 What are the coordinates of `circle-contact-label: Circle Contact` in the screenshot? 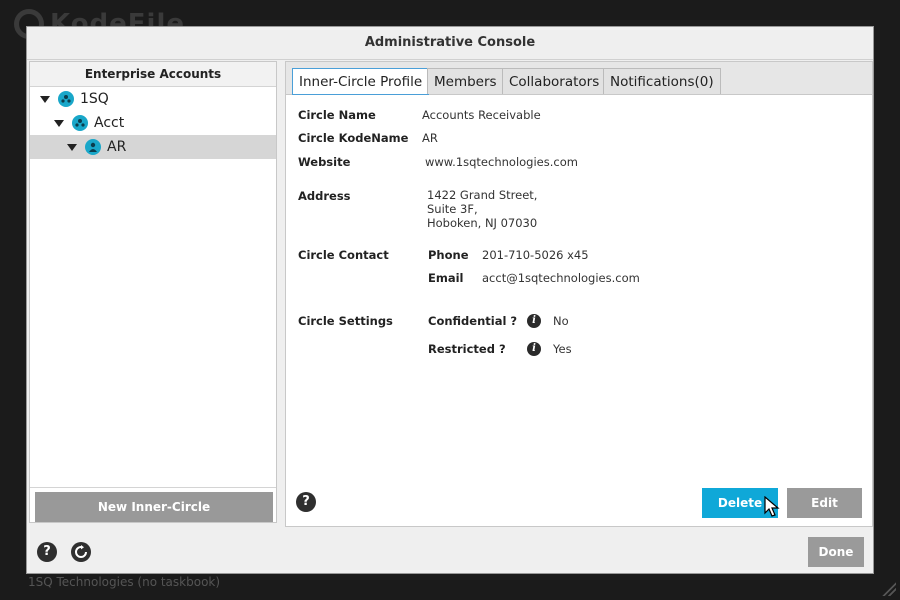 It's located at (343, 255).